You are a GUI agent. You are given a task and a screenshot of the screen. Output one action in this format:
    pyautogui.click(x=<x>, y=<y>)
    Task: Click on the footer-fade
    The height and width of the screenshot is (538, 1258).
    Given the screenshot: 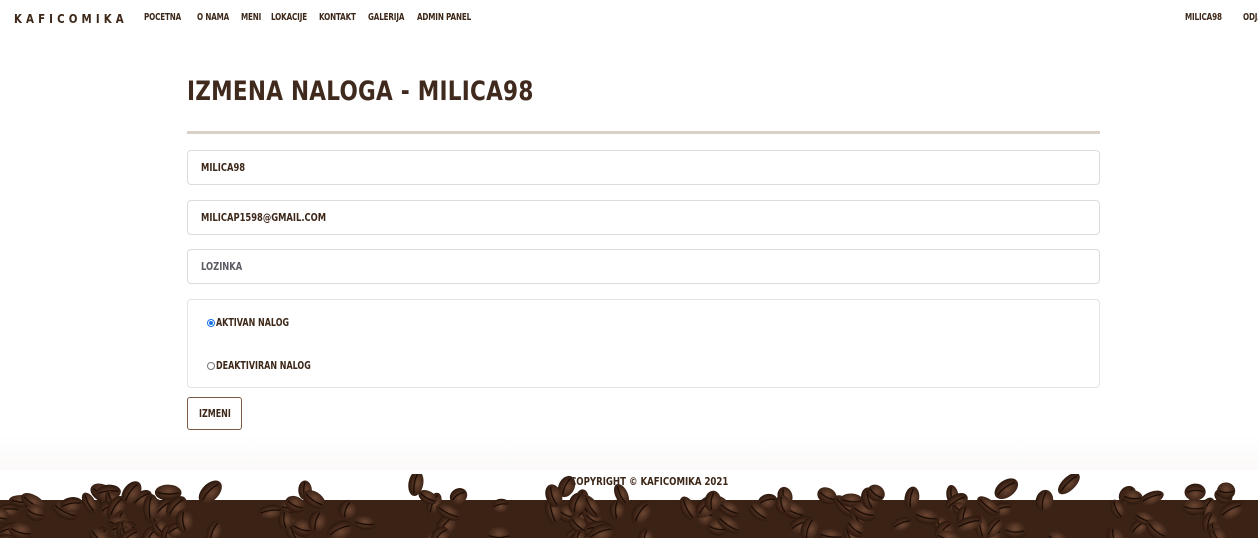 What is the action you would take?
    pyautogui.click(x=629, y=452)
    